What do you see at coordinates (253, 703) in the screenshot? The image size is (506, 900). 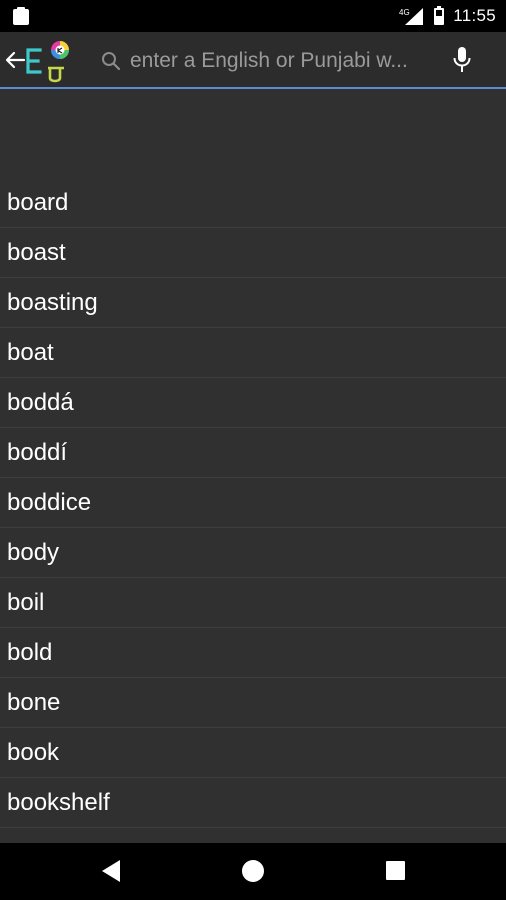 I see `word-list-item: bone` at bounding box center [253, 703].